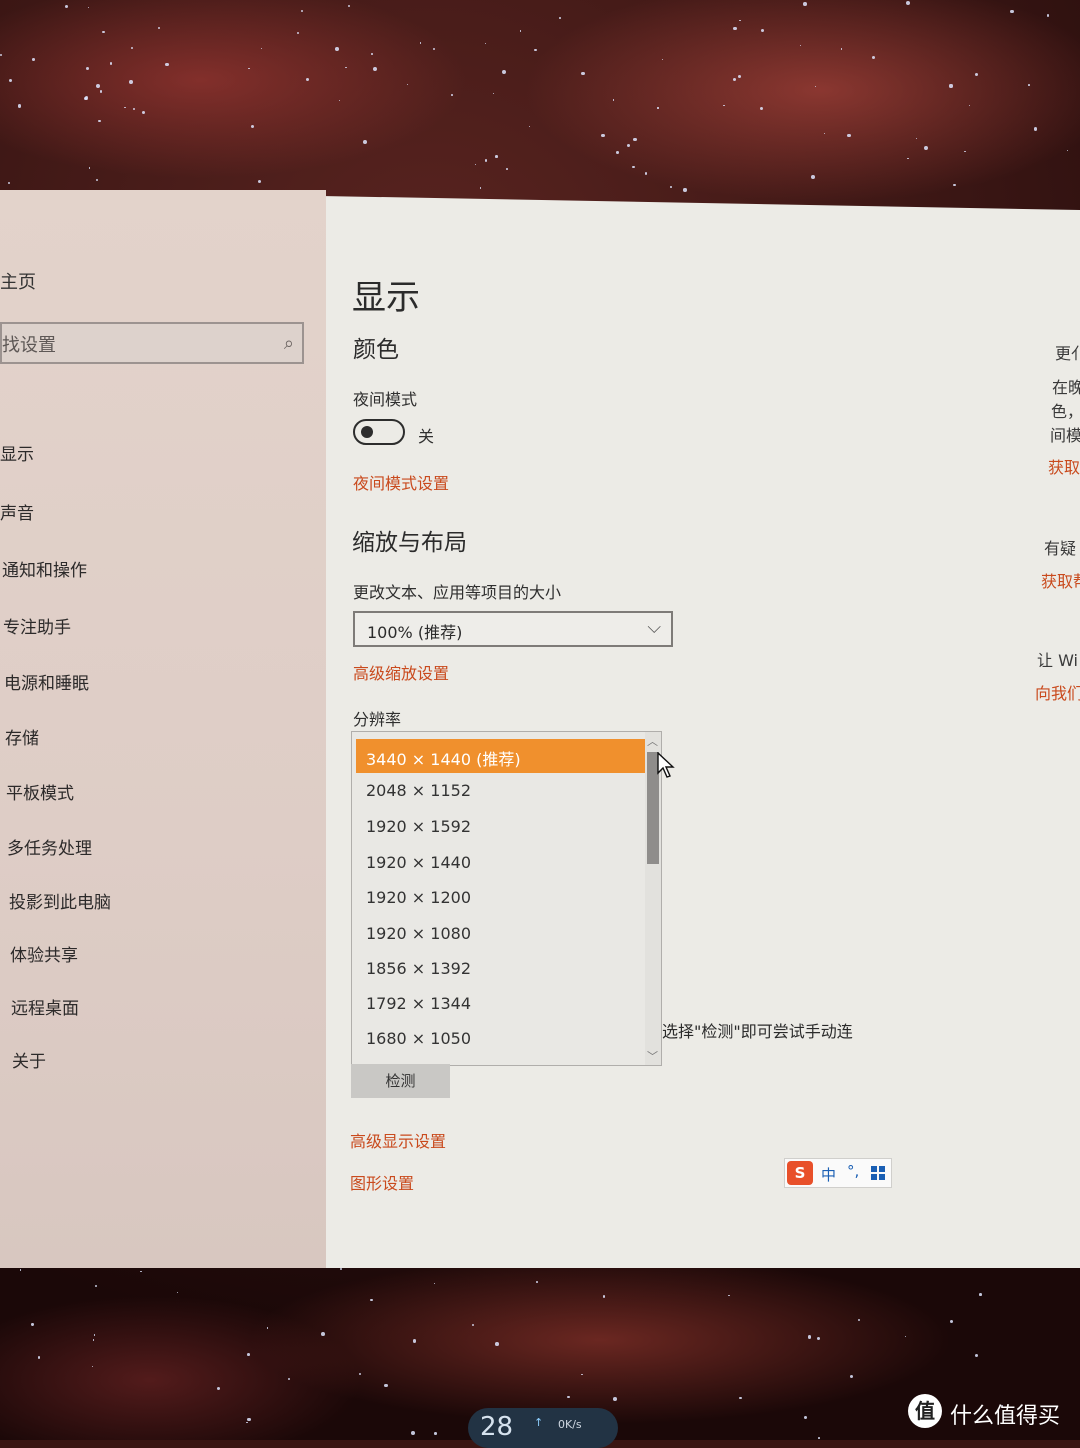  Describe the element at coordinates (503, 791) in the screenshot. I see `resolution-option: 2048 × 1152` at that location.